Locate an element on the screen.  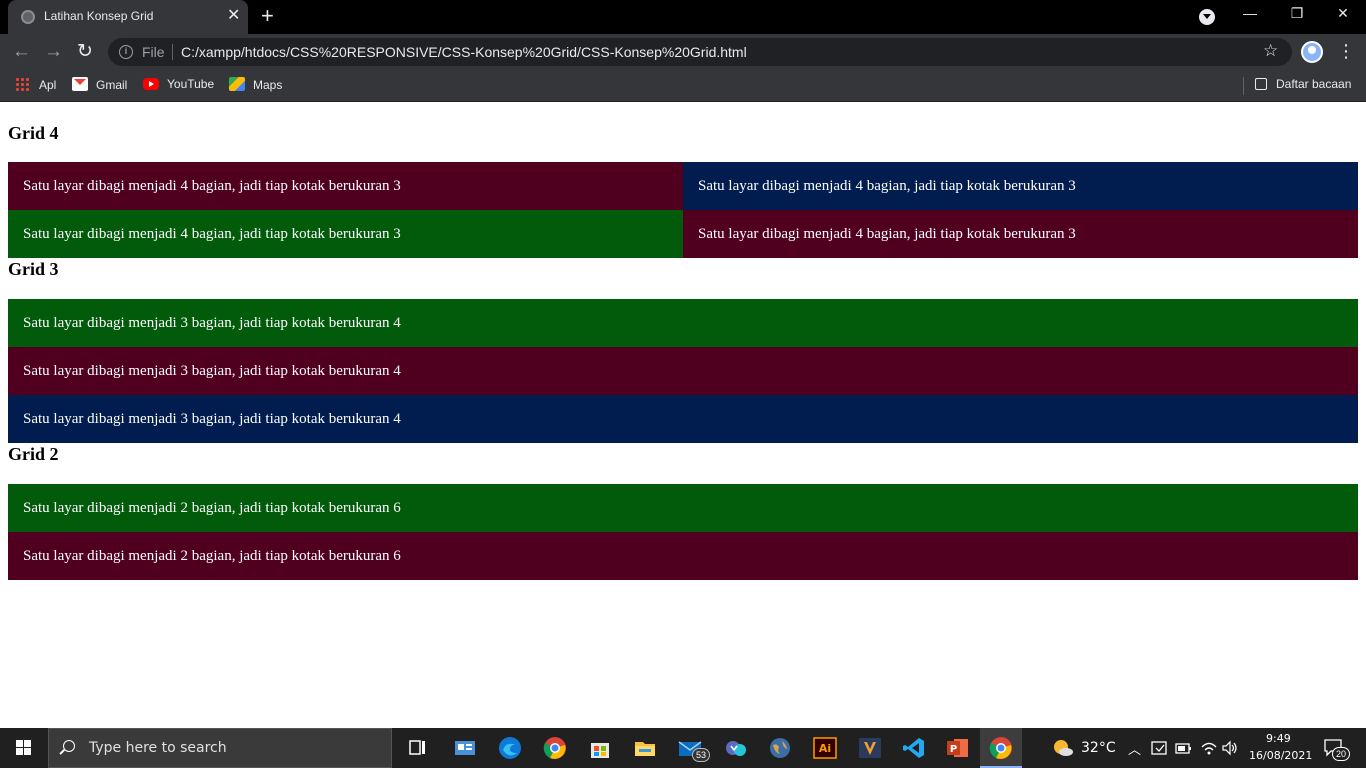
bookmark-maps: Maps is located at coordinates (255, 84).